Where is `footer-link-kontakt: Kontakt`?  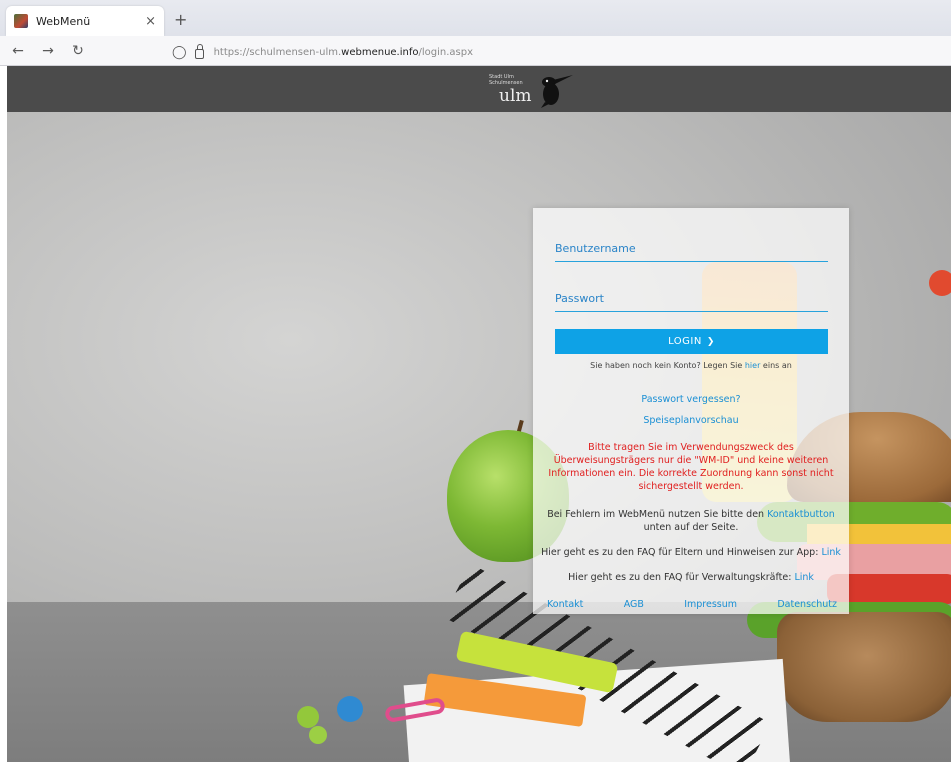
footer-link-kontakt: Kontakt is located at coordinates (565, 604).